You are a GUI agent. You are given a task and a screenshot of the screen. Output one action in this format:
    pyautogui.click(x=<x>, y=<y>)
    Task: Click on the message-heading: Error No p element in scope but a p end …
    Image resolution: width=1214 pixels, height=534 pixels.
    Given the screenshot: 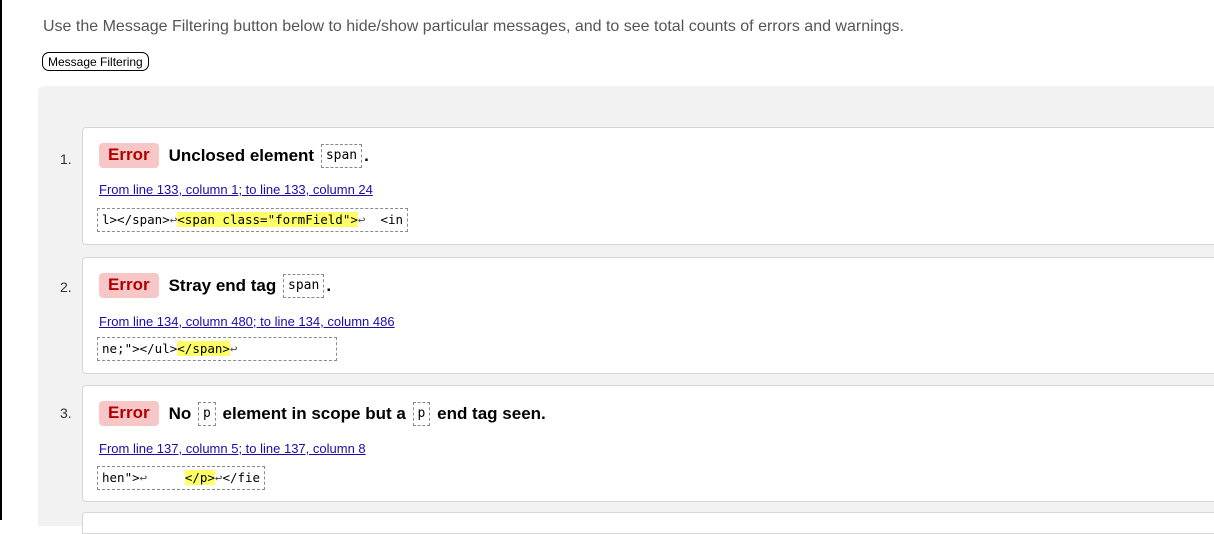 What is the action you would take?
    pyautogui.click(x=322, y=413)
    